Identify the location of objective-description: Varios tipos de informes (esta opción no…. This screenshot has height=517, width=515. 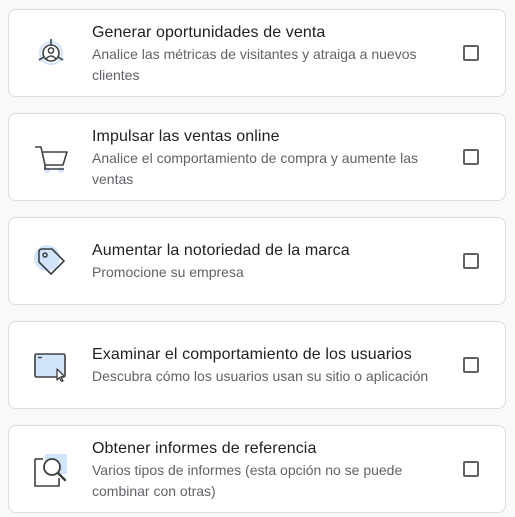
(247, 480).